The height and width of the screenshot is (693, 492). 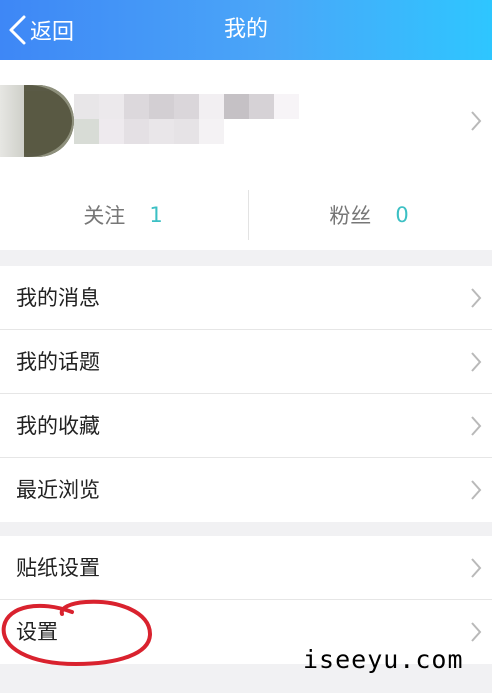 I want to click on username-obscured, so click(x=194, y=122).